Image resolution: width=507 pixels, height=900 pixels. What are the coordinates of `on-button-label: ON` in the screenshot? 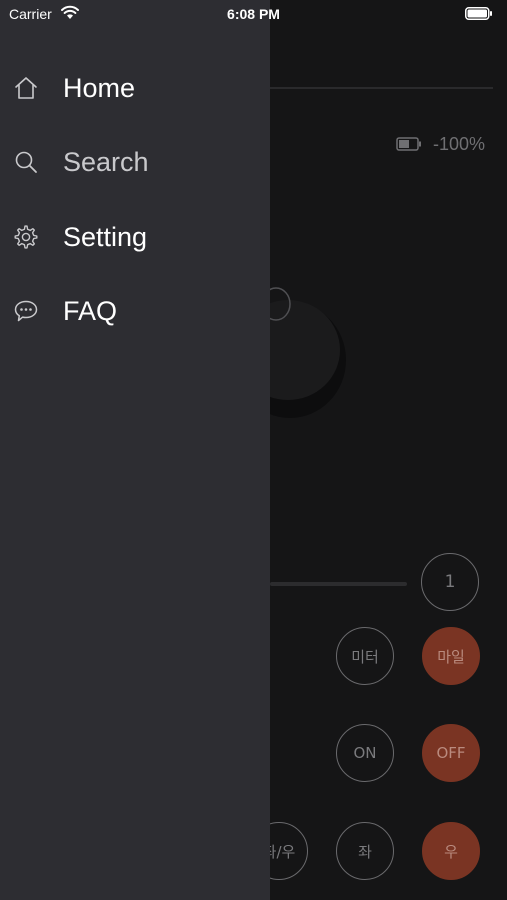 It's located at (365, 753).